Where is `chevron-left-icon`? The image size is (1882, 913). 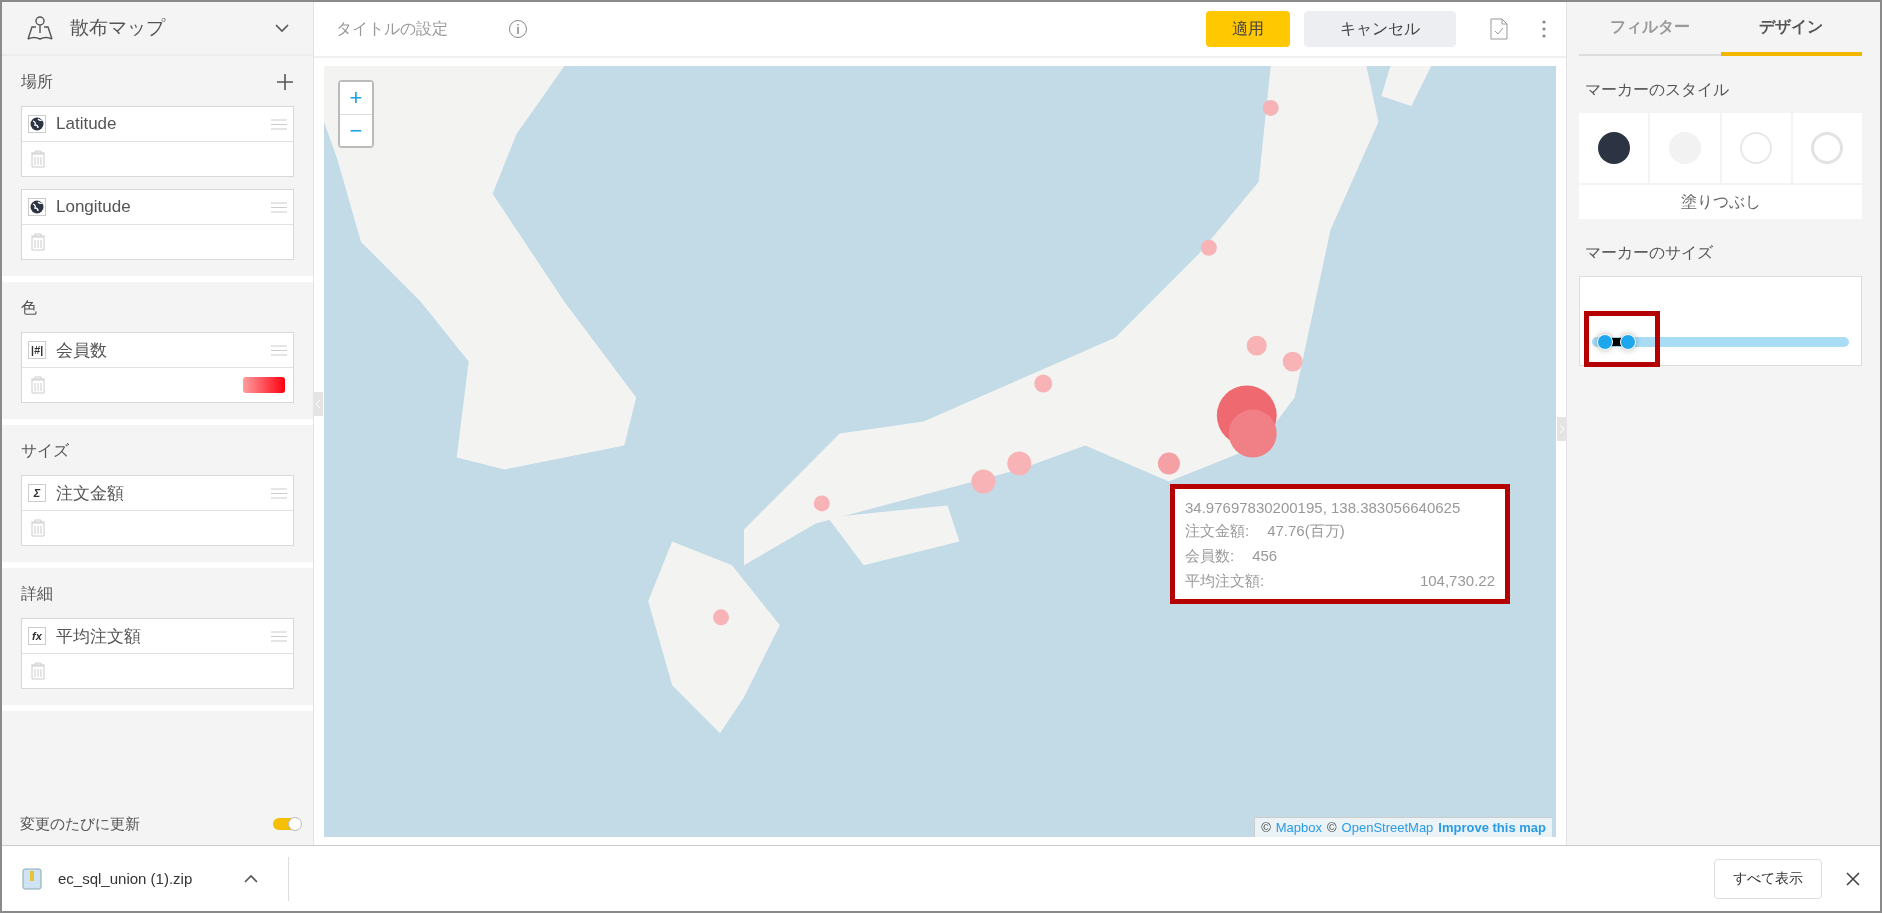 chevron-left-icon is located at coordinates (318, 404).